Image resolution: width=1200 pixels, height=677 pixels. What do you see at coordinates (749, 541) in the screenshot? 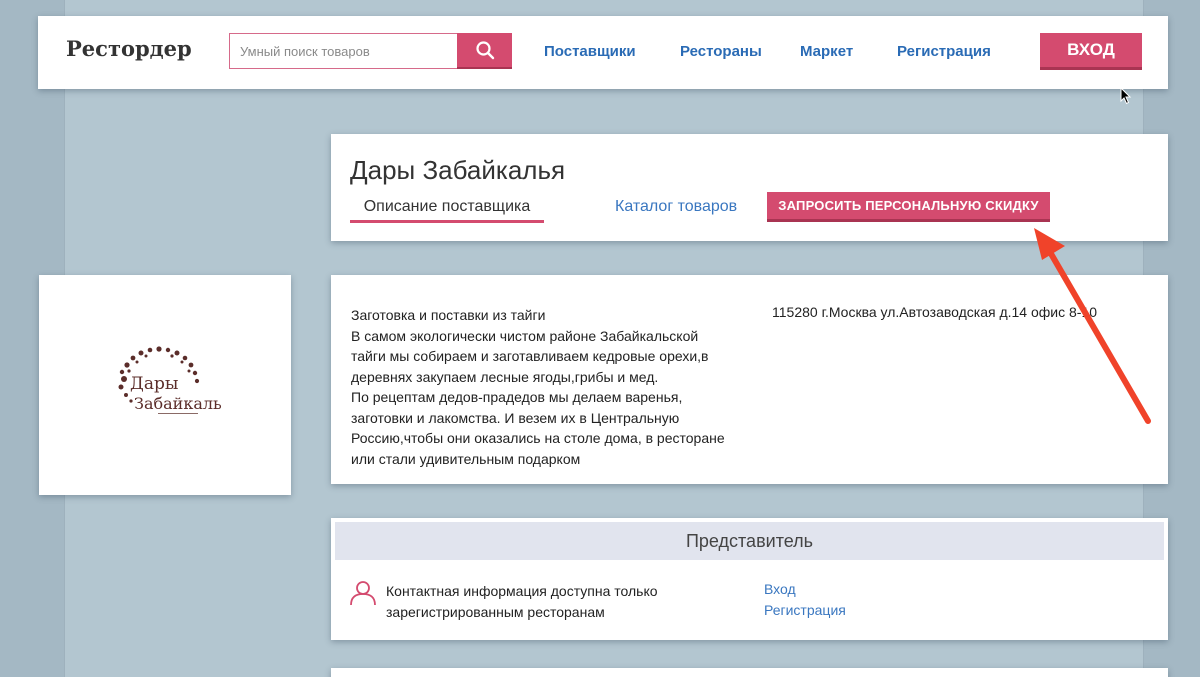
I see `representative-title: Представитель` at bounding box center [749, 541].